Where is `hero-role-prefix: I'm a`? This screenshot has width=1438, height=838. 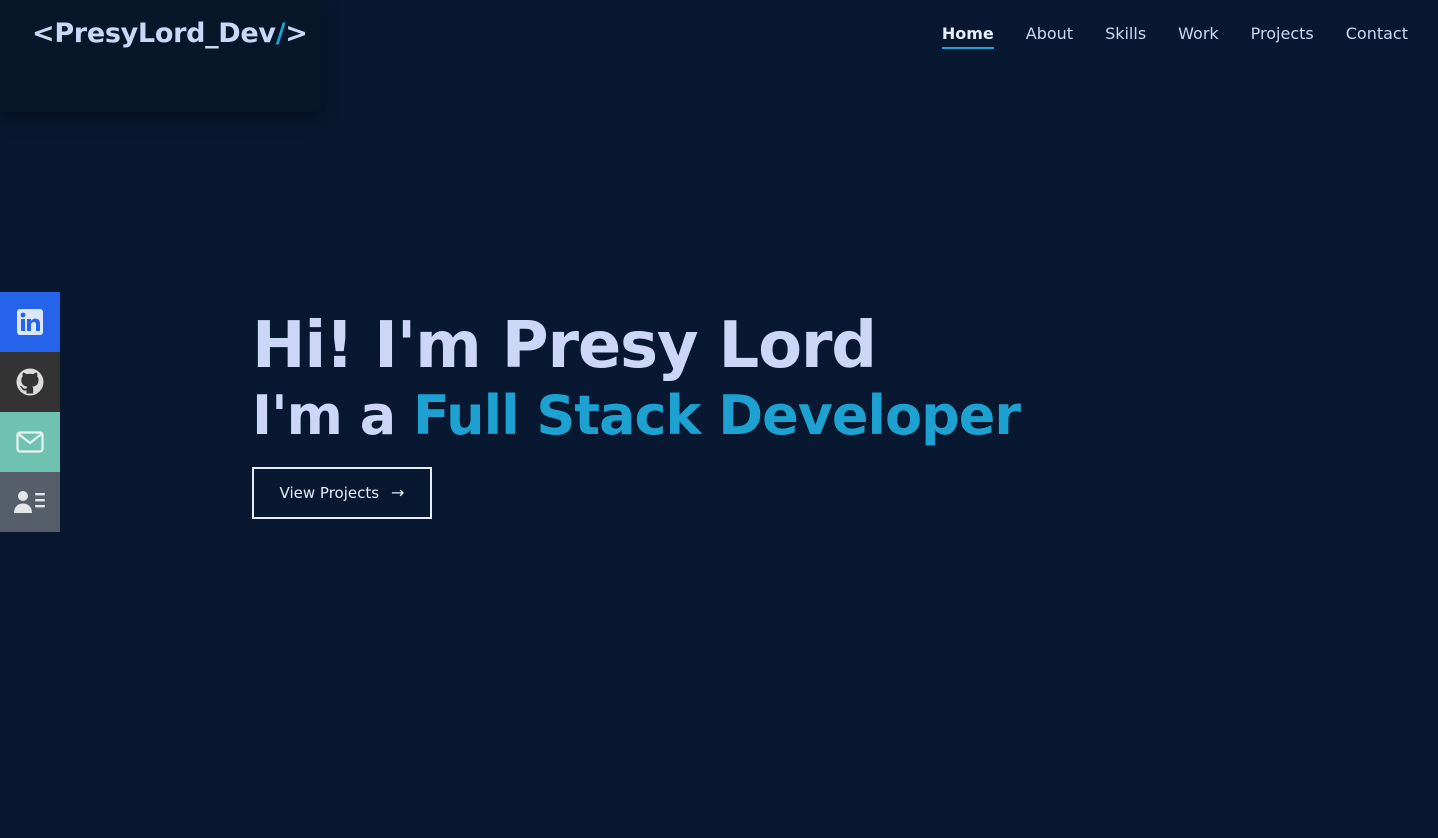
hero-role-prefix: I'm a is located at coordinates (332, 415).